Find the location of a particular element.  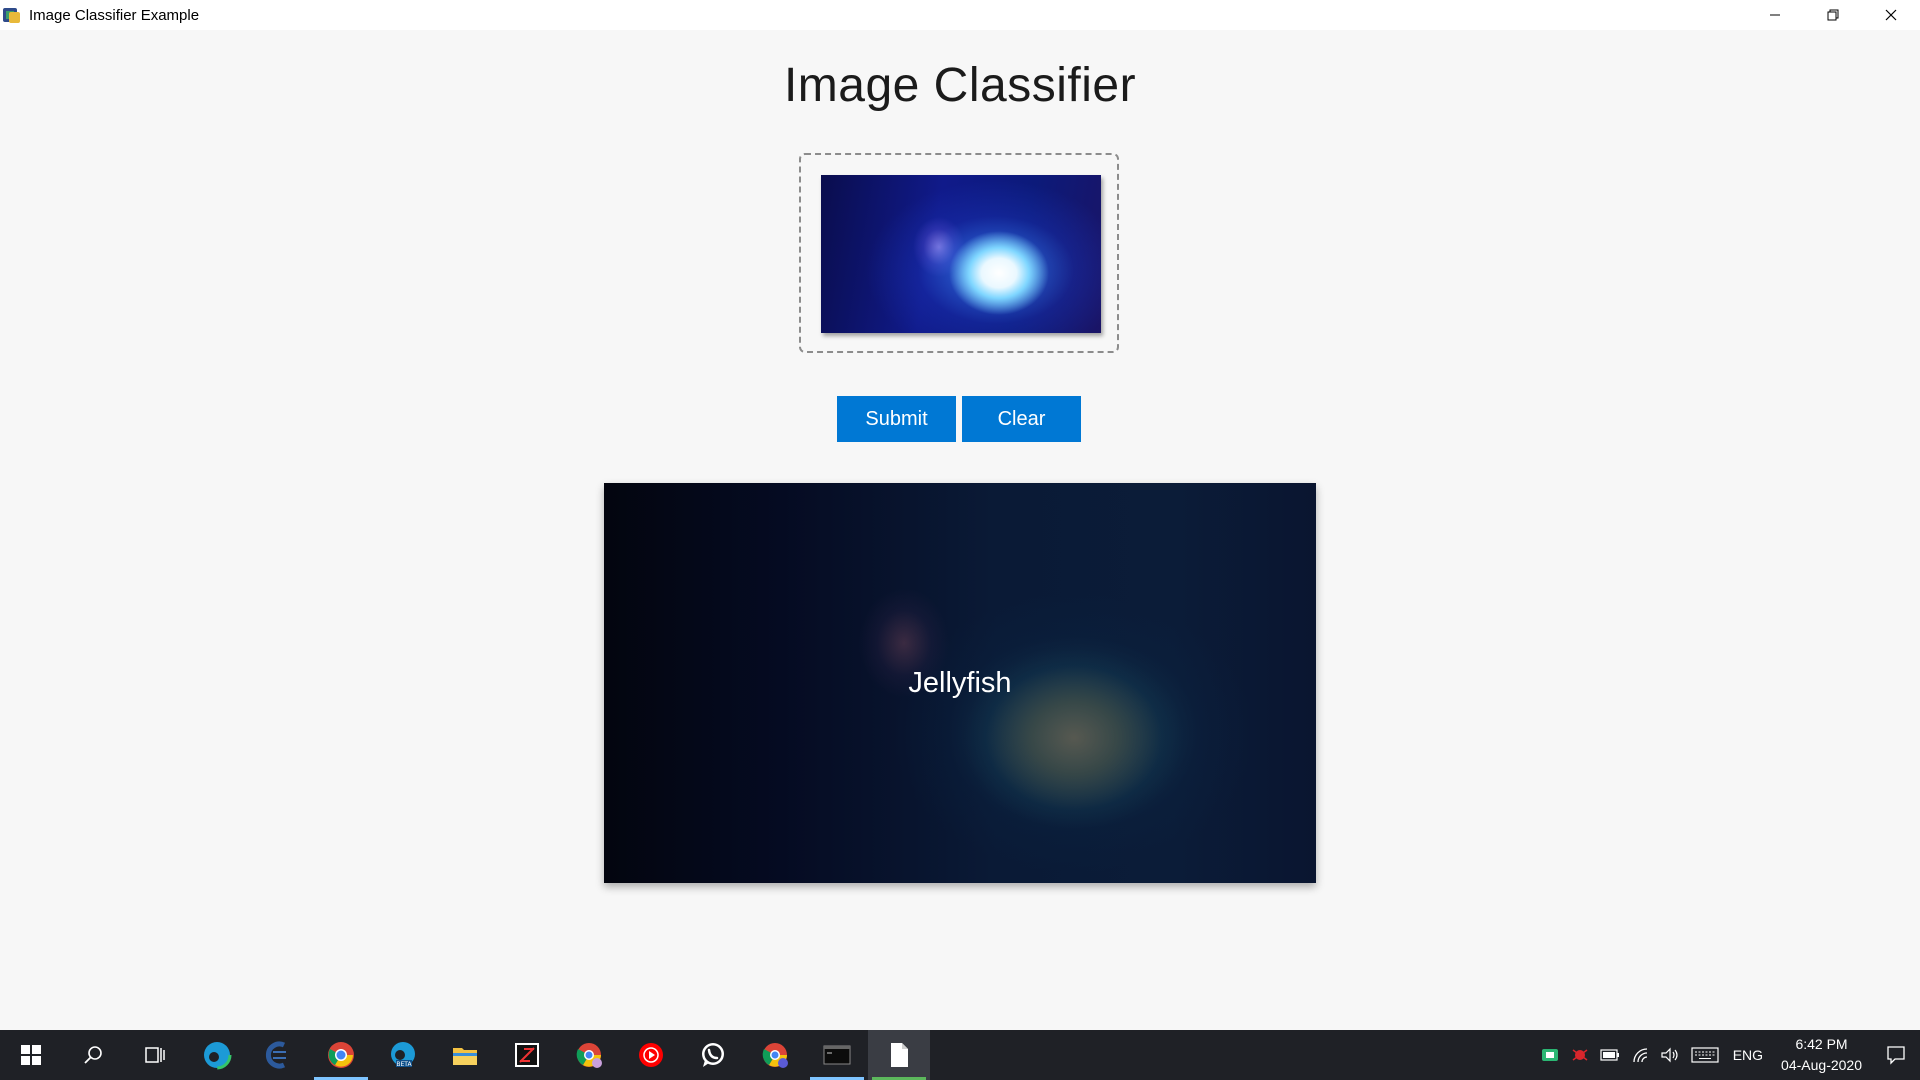

page-title: Image Classifier is located at coordinates (960, 85).